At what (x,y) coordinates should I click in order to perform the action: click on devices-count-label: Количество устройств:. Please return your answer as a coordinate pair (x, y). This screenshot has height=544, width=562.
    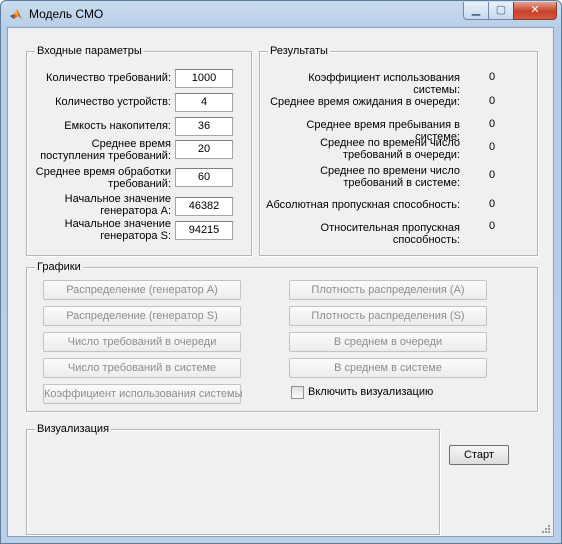
    Looking at the image, I should click on (113, 102).